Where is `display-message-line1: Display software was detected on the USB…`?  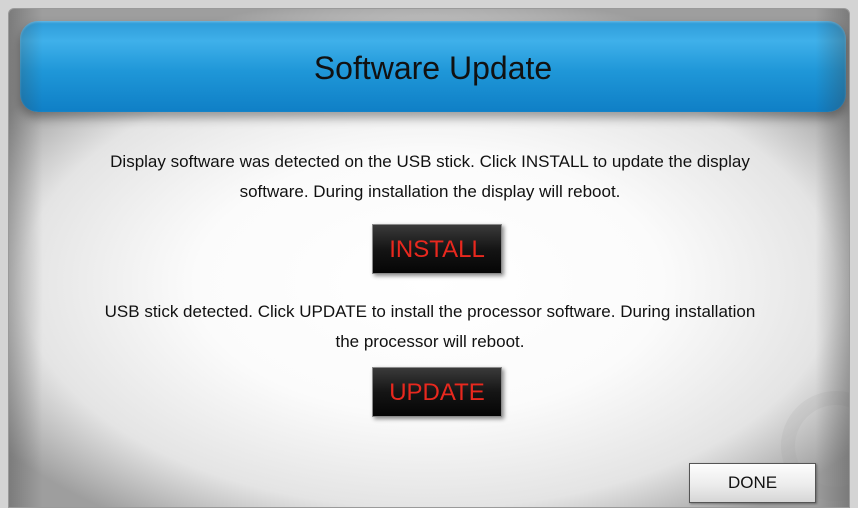
display-message-line1: Display software was detected on the USB… is located at coordinates (430, 161).